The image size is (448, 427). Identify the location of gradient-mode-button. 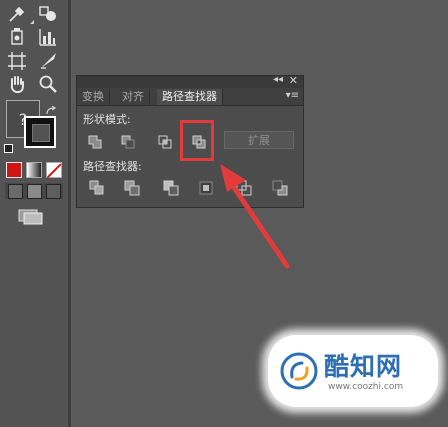
(34, 170).